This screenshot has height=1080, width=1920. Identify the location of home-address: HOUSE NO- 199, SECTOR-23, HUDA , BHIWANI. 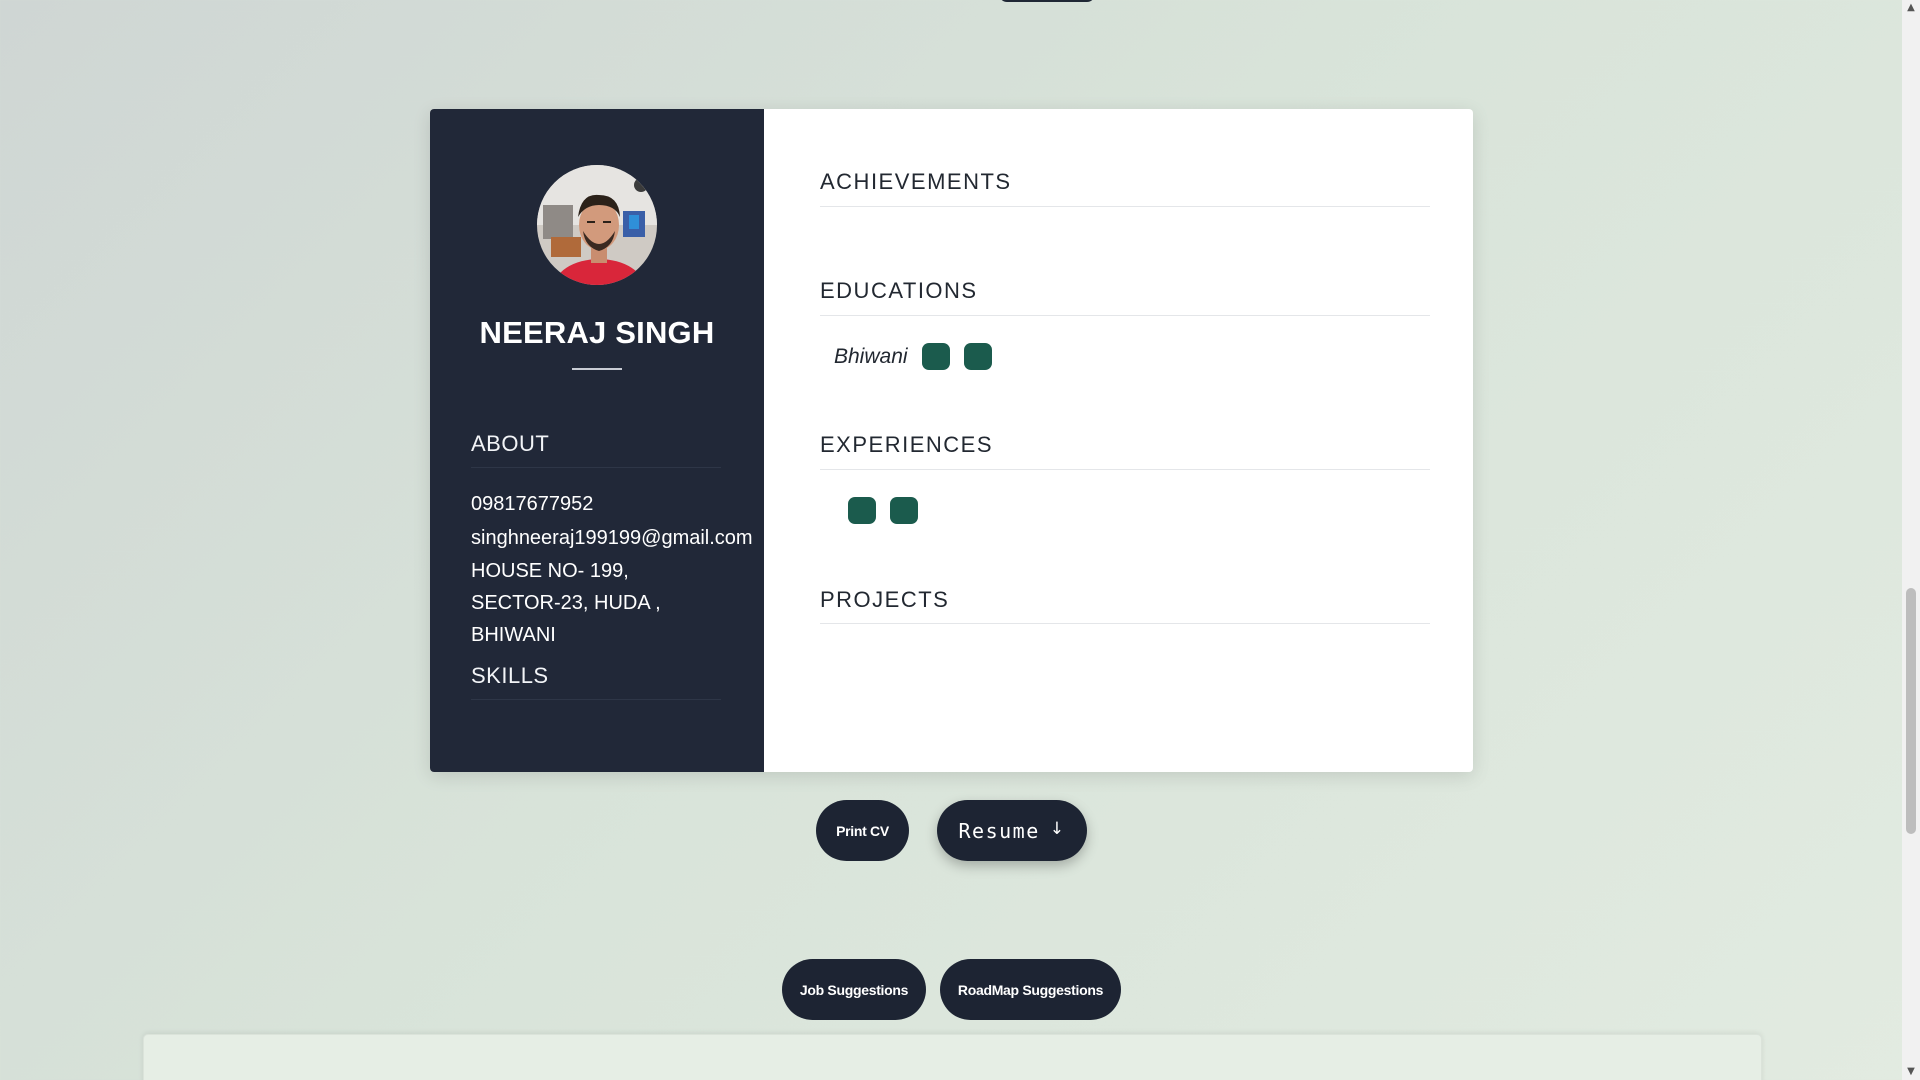
(566, 603).